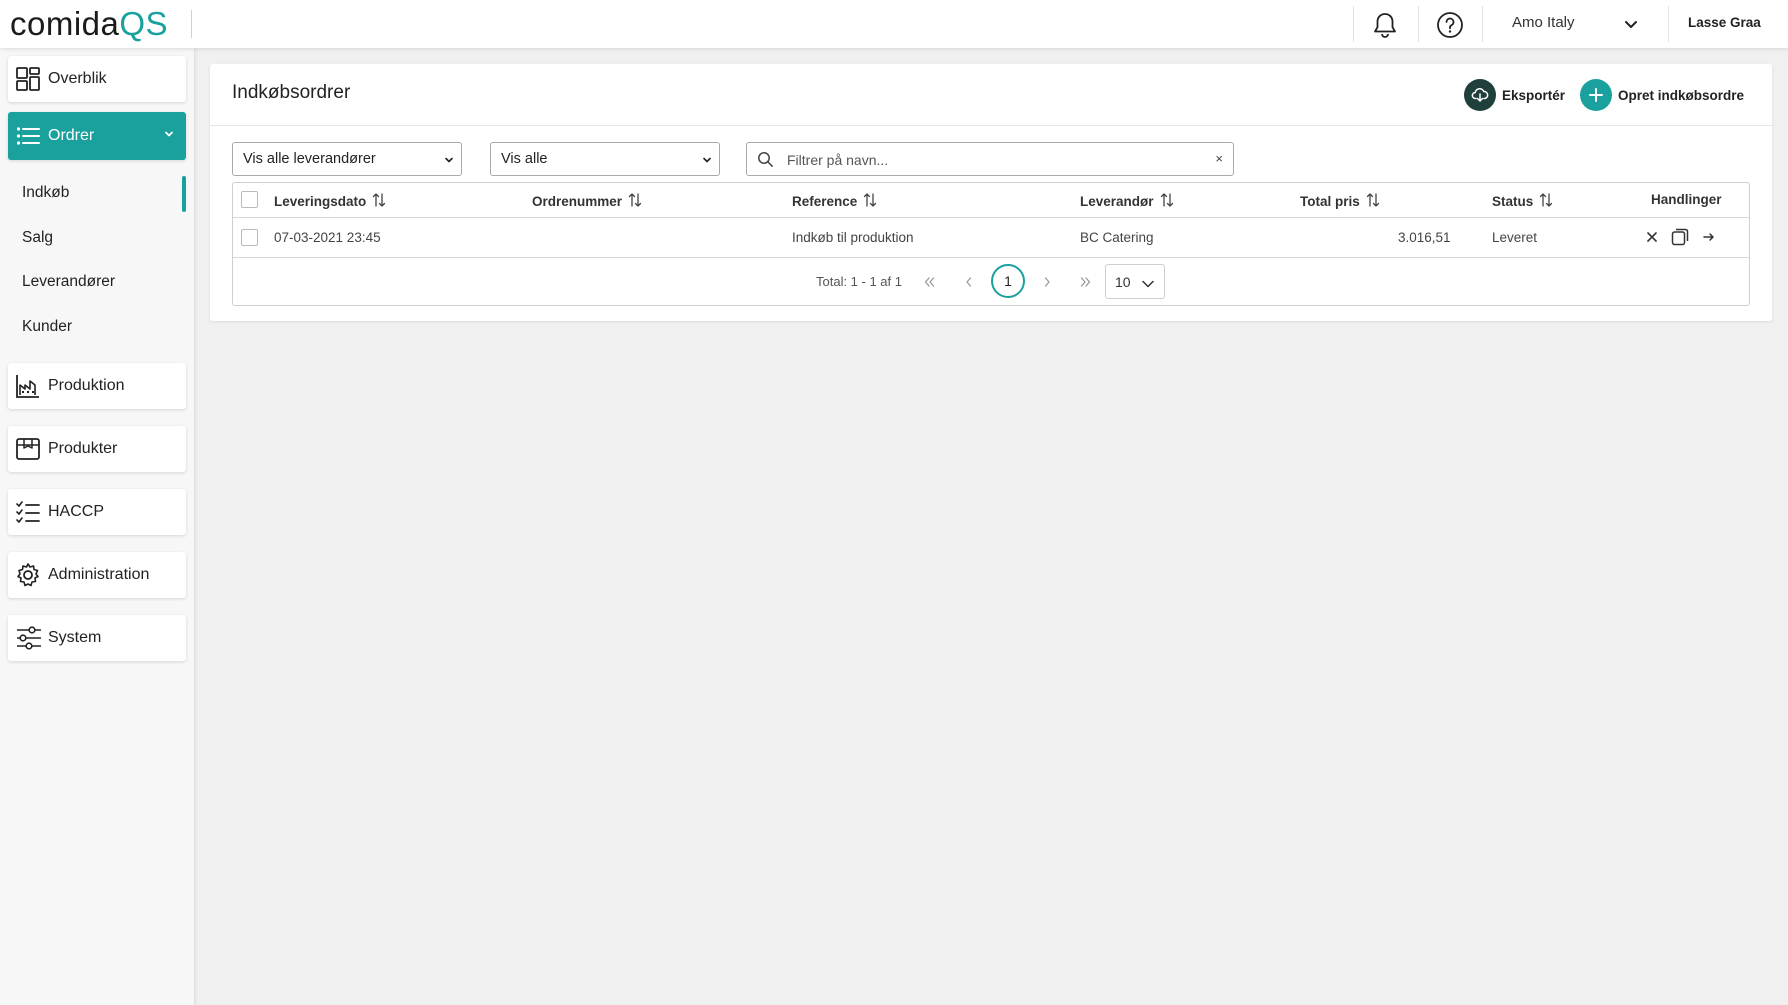  Describe the element at coordinates (45, 193) in the screenshot. I see `sidebar-subitem-indkob: Indkøb` at that location.